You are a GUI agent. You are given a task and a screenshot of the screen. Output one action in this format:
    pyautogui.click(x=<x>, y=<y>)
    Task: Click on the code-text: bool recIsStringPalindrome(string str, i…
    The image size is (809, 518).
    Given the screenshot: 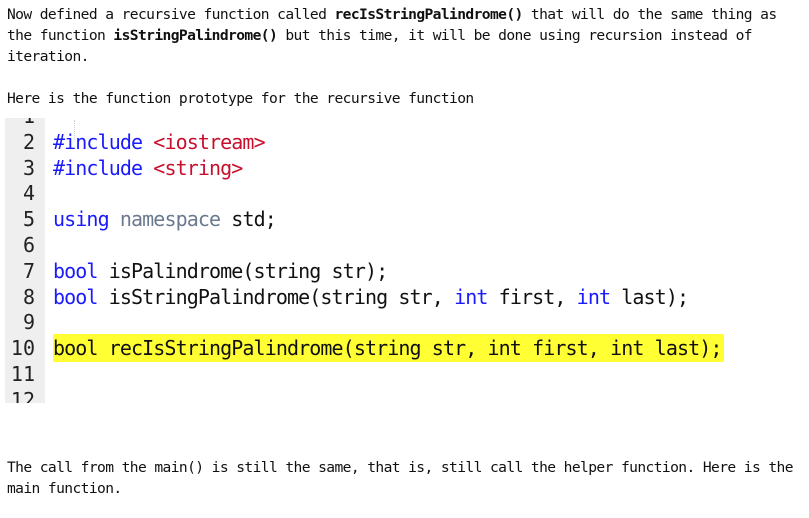 What is the action you would take?
    pyautogui.click(x=388, y=348)
    